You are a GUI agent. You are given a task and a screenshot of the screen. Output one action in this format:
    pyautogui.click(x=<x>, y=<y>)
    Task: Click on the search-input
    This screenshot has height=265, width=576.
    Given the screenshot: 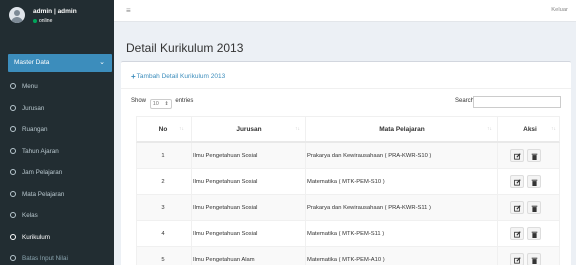 What is the action you would take?
    pyautogui.click(x=517, y=102)
    